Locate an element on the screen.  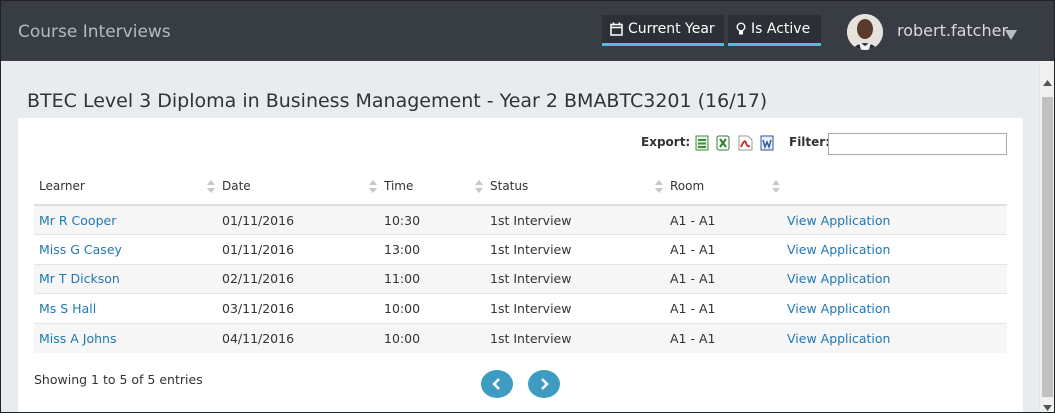
vertical-scrollbar is located at coordinates (1046, 236).